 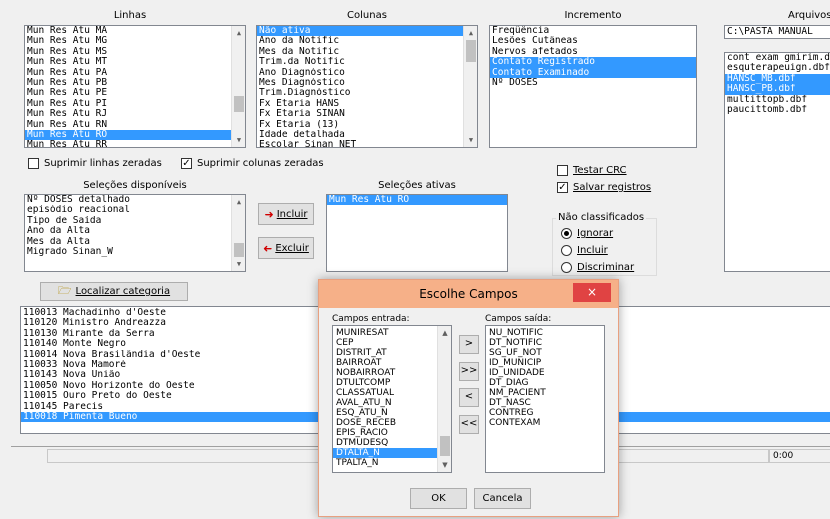 I want to click on campo-entrada-item: DISTRIT_AT, so click(x=392, y=353).